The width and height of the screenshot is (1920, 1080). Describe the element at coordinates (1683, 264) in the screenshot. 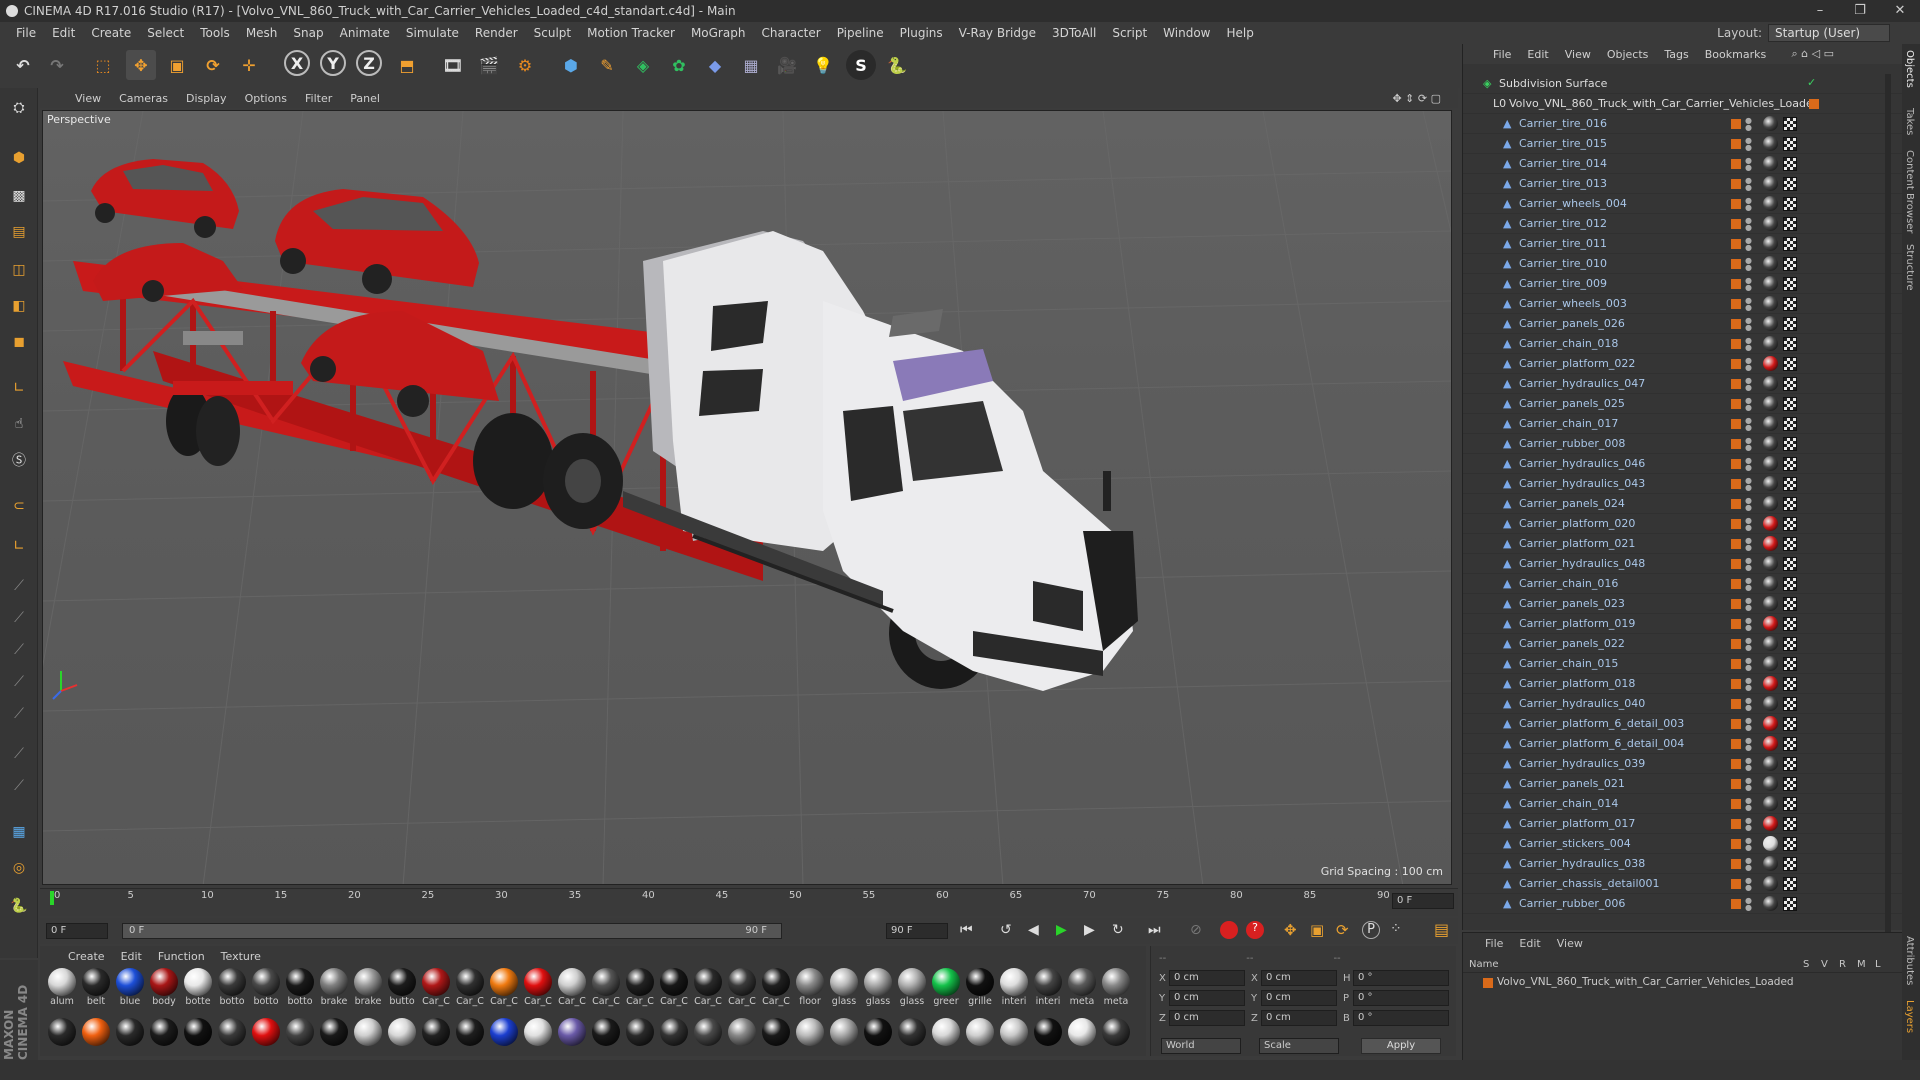

I see `object-row: ▲ Carrier_tire_010 ● ●` at that location.